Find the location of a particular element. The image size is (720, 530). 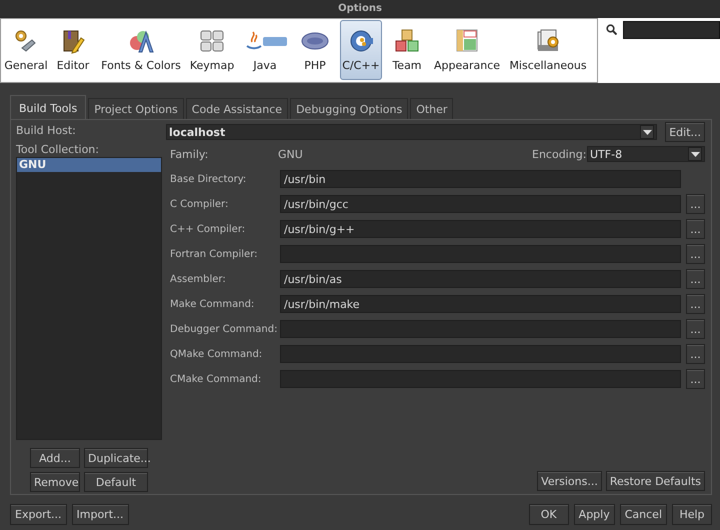

tool-collection-label: Tool Collection: is located at coordinates (58, 150).